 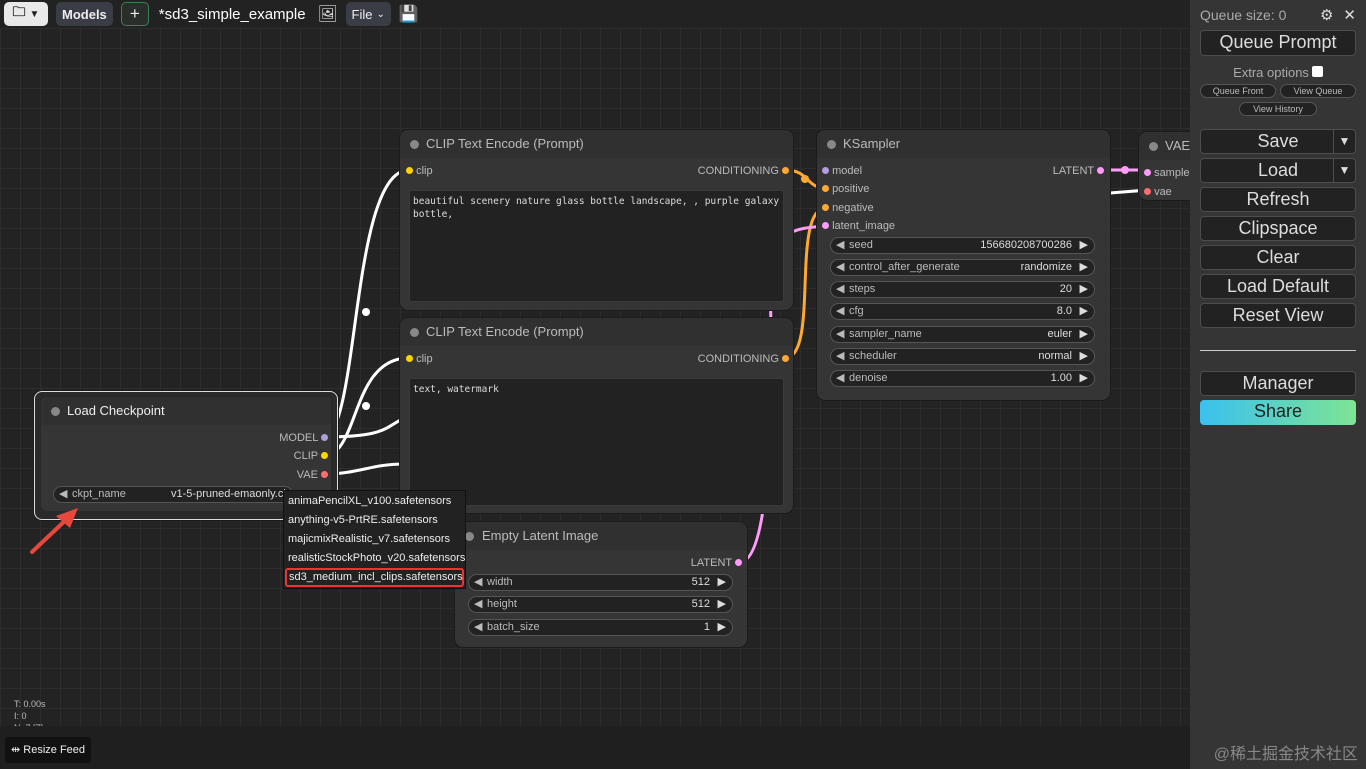 What do you see at coordinates (374, 577) in the screenshot?
I see `dropdown-option-highlighted: sd3_medium_incl_clips.safetensors` at bounding box center [374, 577].